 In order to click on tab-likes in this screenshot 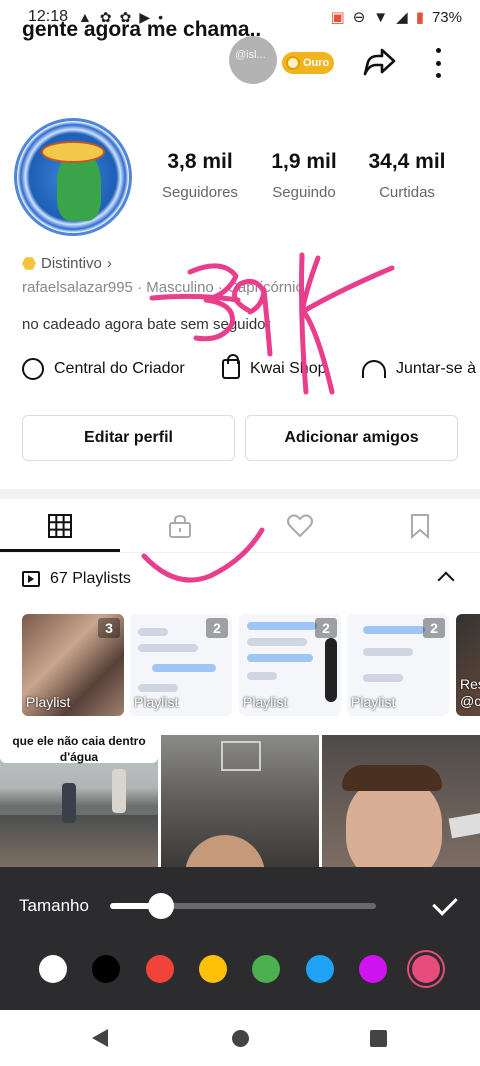, I will do `click(300, 526)`.